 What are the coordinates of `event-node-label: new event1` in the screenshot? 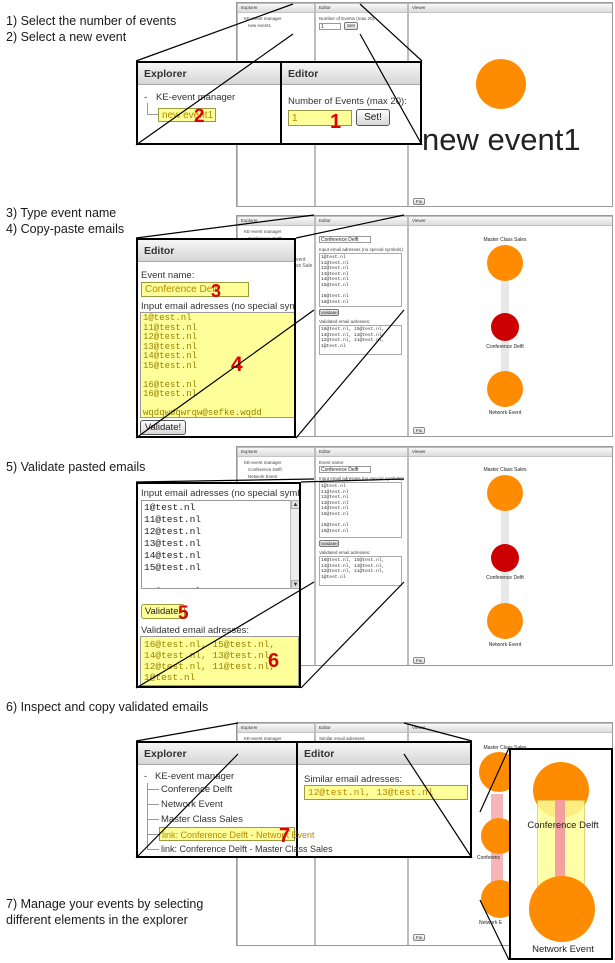 It's located at (501, 139).